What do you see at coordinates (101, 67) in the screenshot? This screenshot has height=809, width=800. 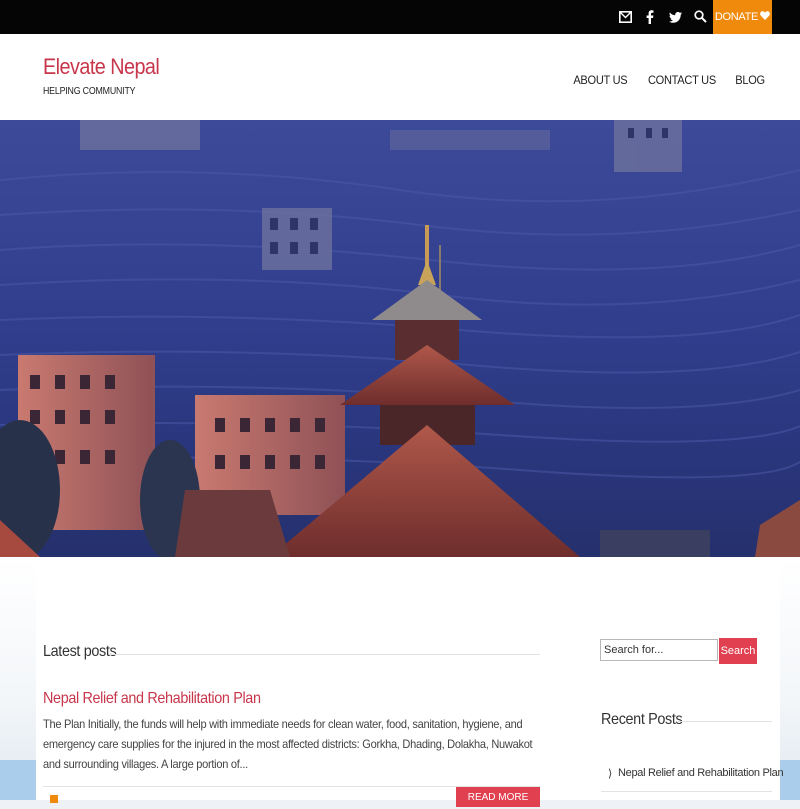 I see `site-title: Elevate Nepal` at bounding box center [101, 67].